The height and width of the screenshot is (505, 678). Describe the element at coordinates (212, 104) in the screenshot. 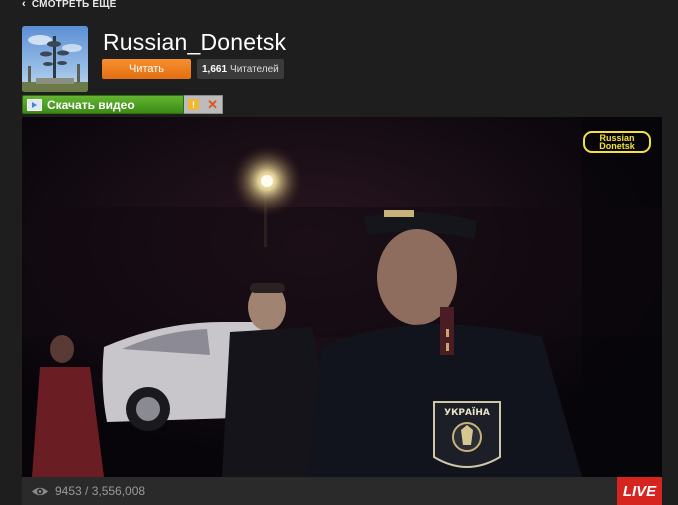

I see `close-icon: ✕` at that location.